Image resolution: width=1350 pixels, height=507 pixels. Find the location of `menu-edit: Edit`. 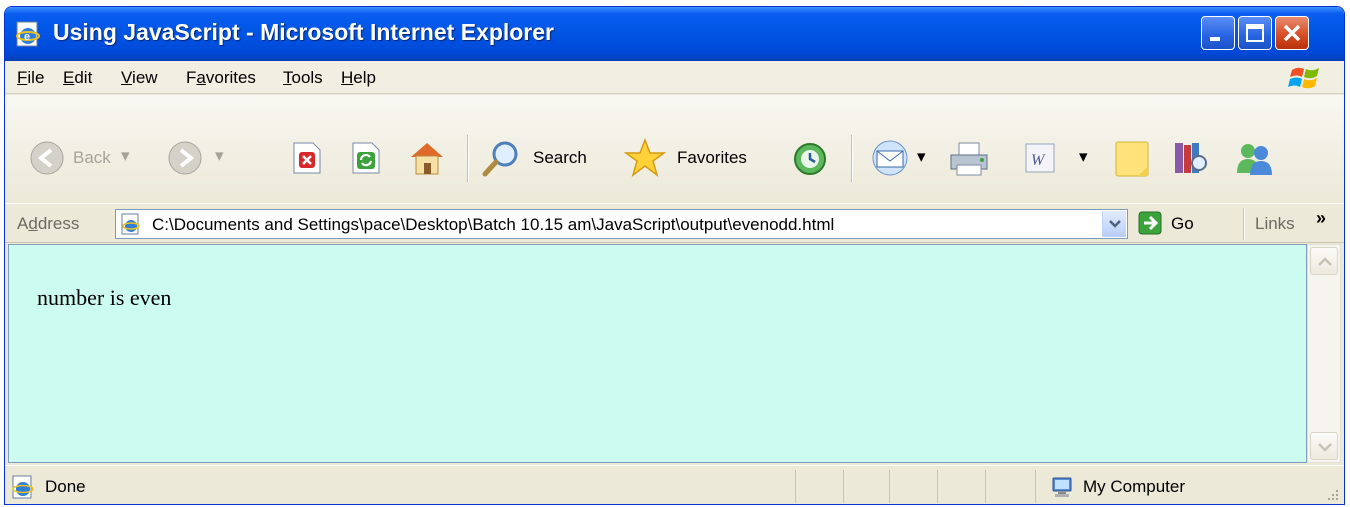

menu-edit: Edit is located at coordinates (77, 78).